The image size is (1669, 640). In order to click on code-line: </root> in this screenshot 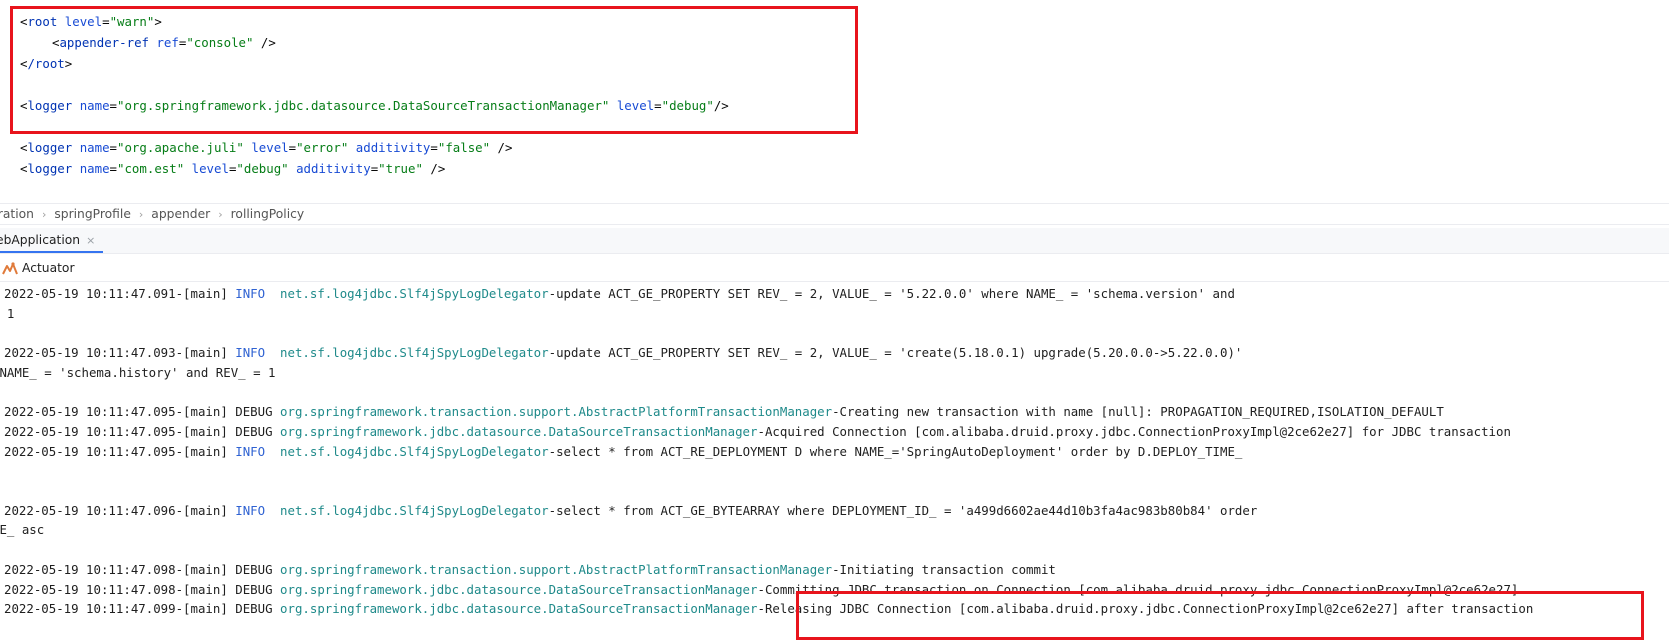, I will do `click(46, 64)`.